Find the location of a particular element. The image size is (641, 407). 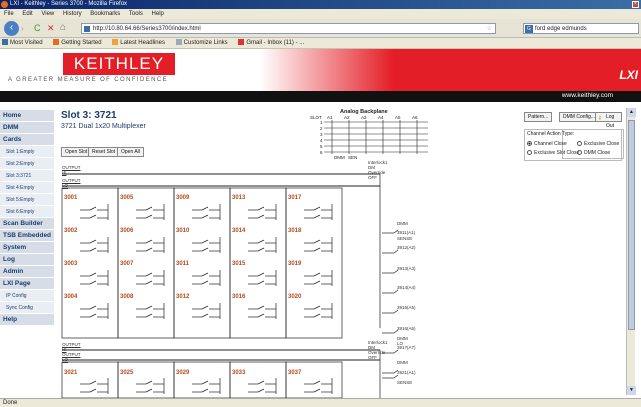

menu-history: History is located at coordinates (72, 14).